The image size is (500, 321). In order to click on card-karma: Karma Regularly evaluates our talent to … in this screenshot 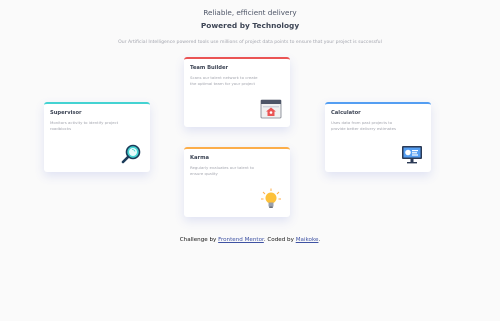, I will do `click(237, 182)`.